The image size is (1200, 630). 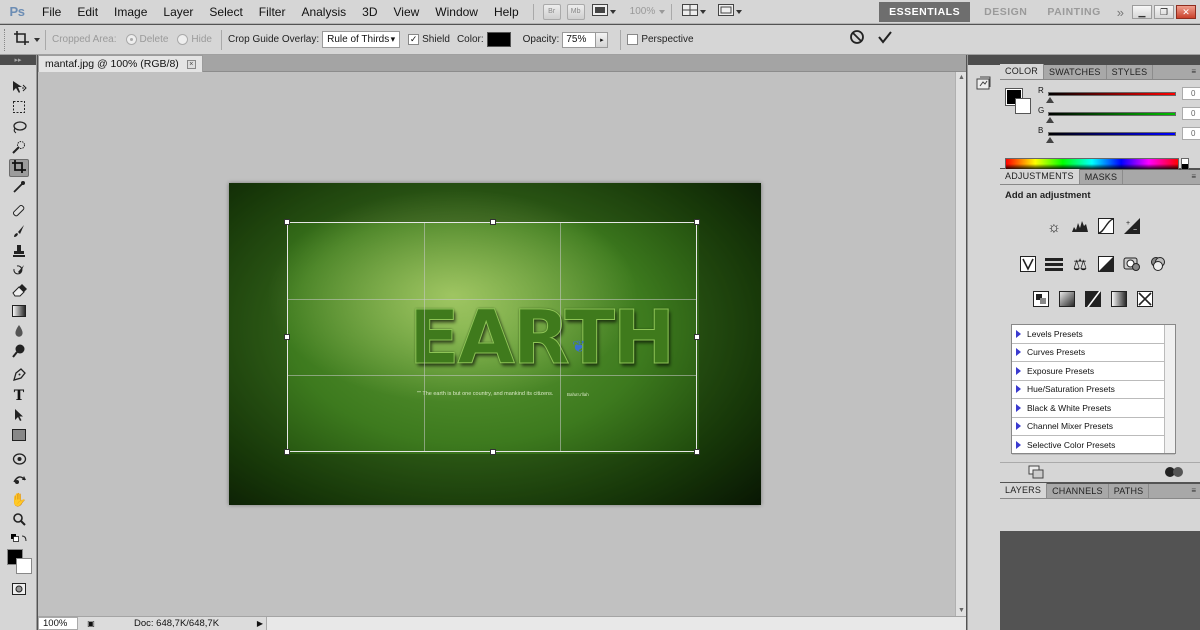 What do you see at coordinates (1093, 390) in the screenshot?
I see `preset-hue-saturation: Hue/Saturation Presets` at bounding box center [1093, 390].